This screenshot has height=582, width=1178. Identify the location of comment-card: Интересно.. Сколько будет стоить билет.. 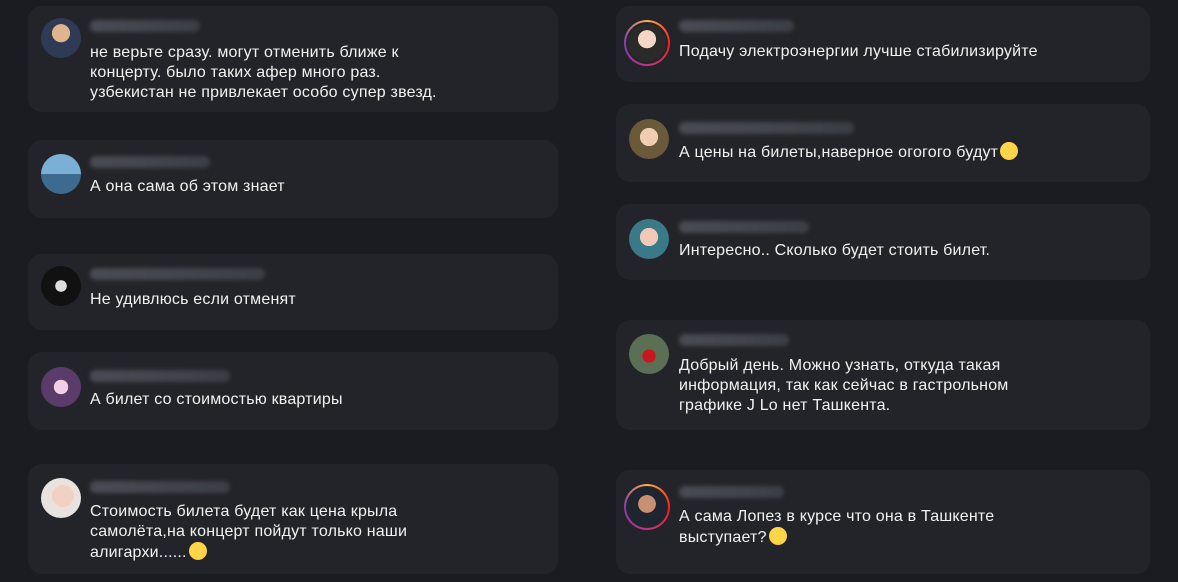
(883, 242).